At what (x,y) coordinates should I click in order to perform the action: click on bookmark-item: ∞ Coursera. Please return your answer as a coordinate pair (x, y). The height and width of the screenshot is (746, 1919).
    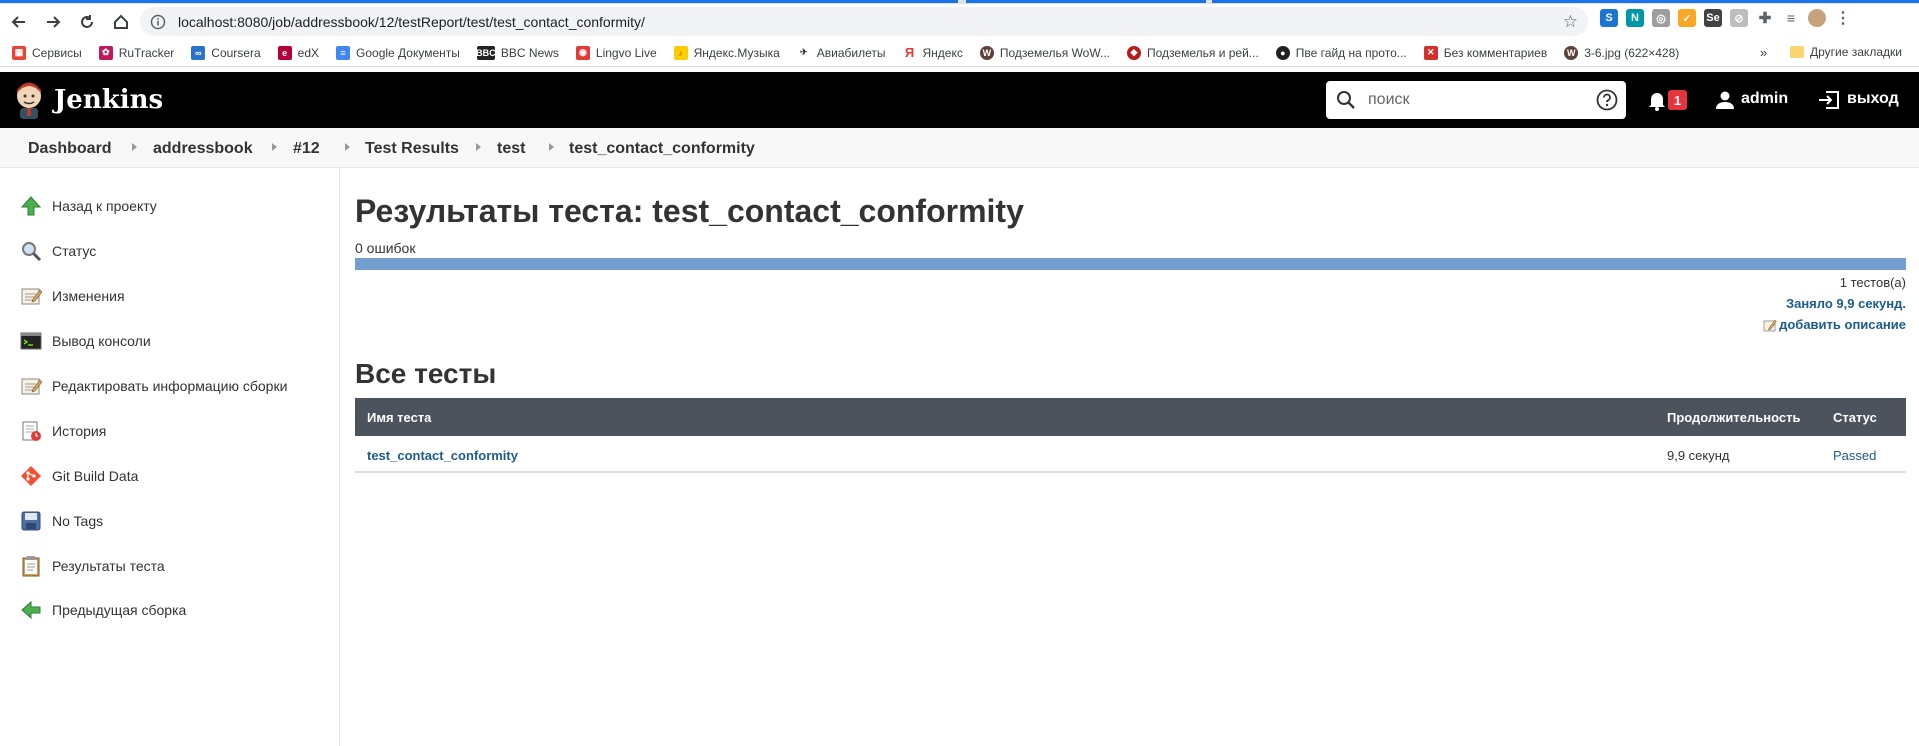
    Looking at the image, I should click on (226, 52).